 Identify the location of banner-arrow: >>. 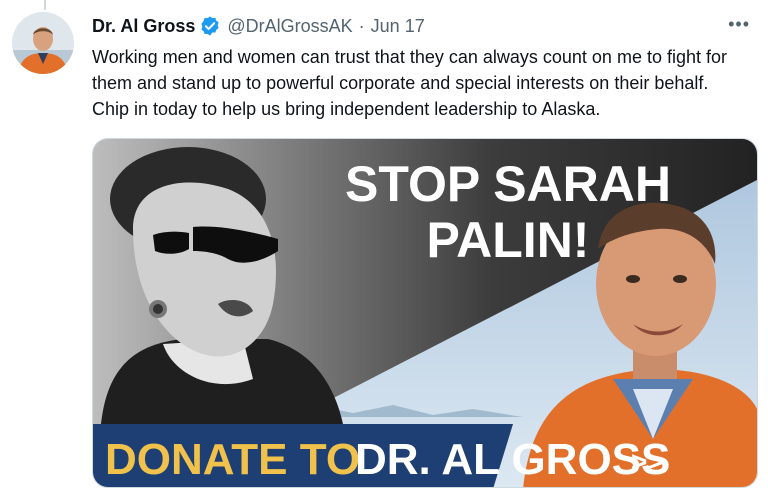
(647, 461).